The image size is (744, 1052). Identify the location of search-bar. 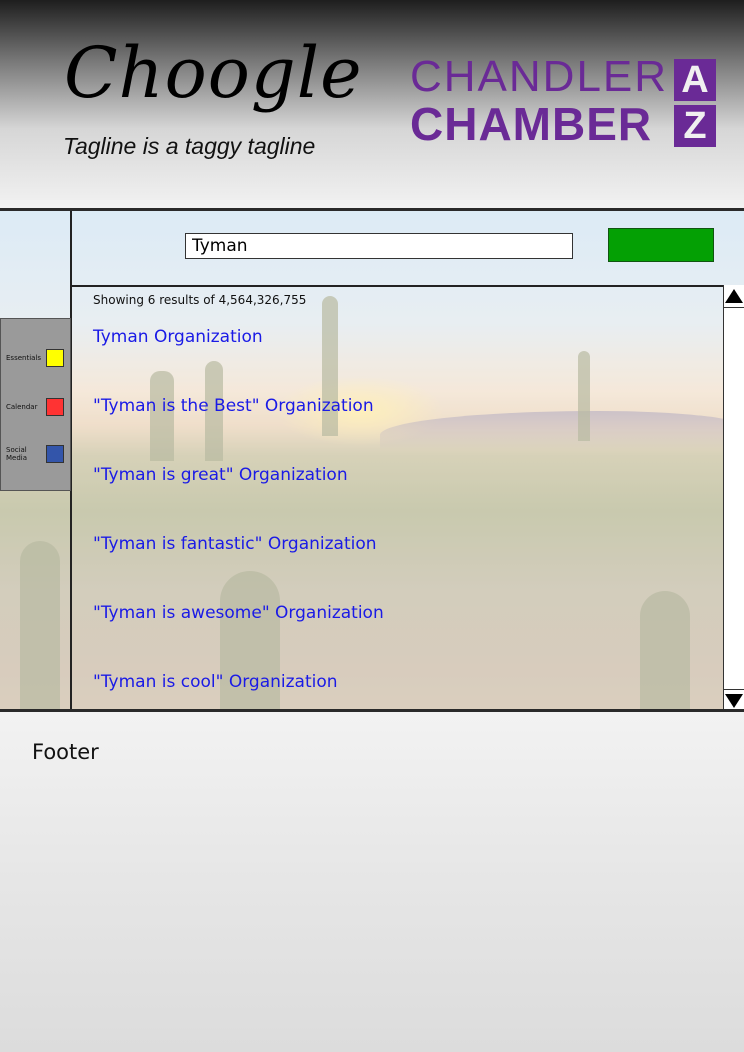
(407, 249).